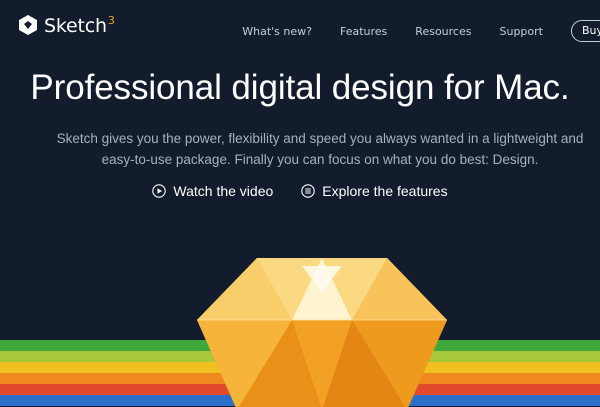 This screenshot has width=600, height=407. What do you see at coordinates (520, 31) in the screenshot?
I see `nav-item-support: Support` at bounding box center [520, 31].